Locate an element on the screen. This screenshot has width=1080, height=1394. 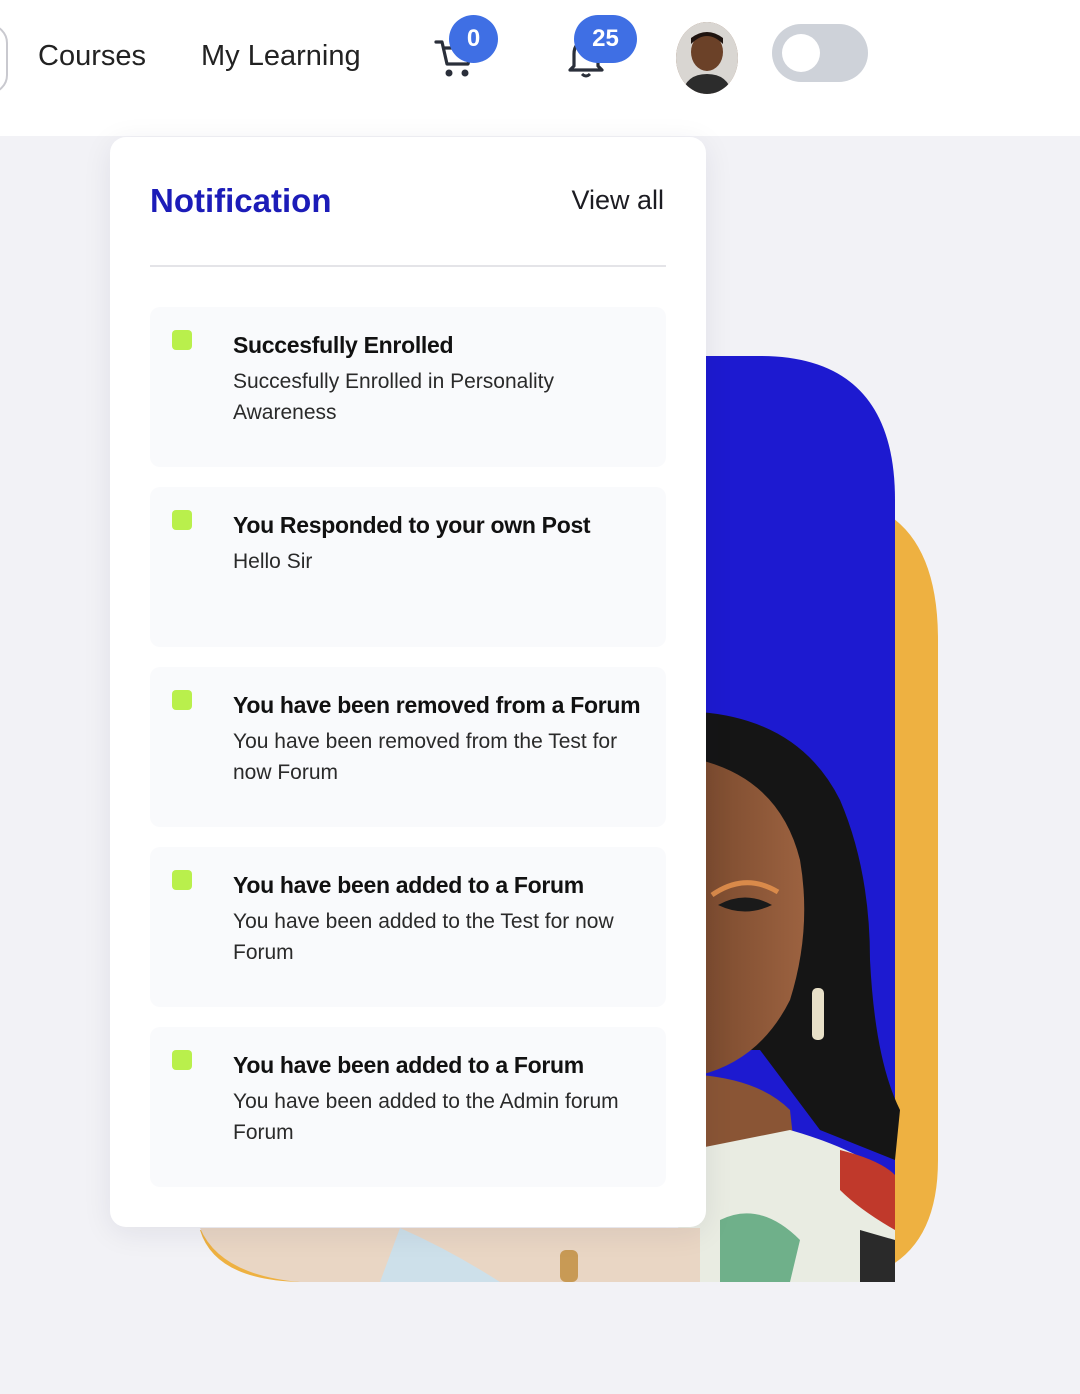
hero-blue-shape is located at coordinates (797, 819).